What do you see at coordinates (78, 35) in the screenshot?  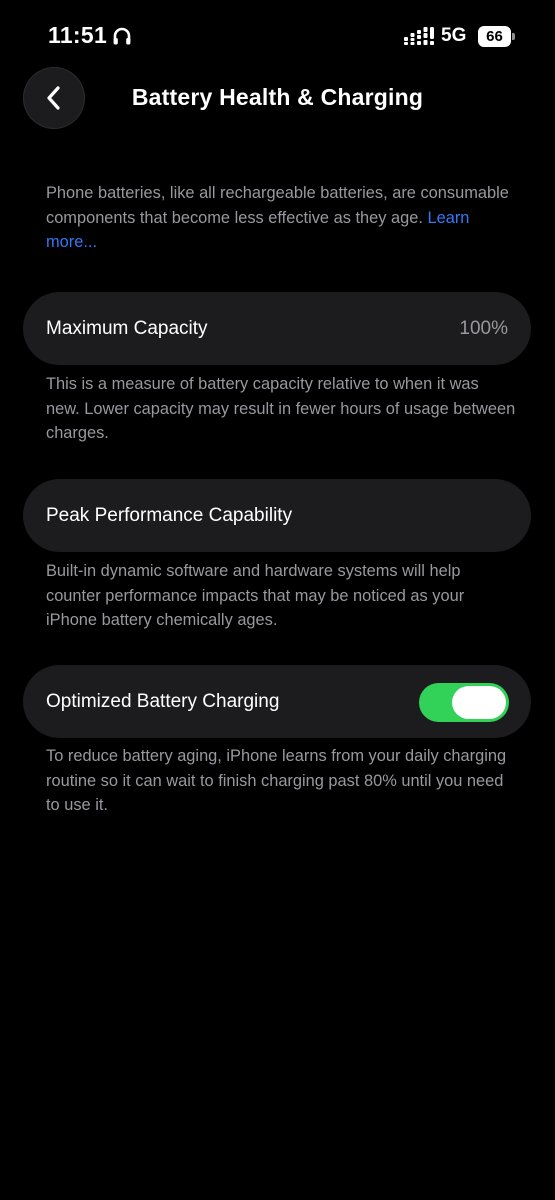 I see `status-time: 11:51` at bounding box center [78, 35].